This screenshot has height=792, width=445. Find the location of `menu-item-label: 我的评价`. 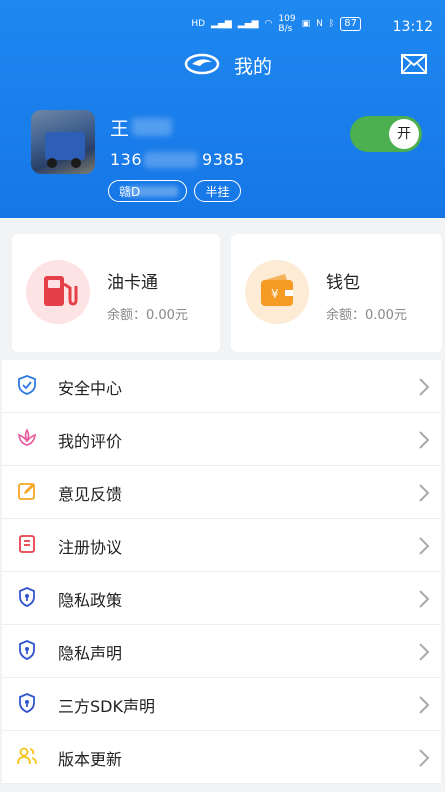

menu-item-label: 我的评价 is located at coordinates (90, 441).